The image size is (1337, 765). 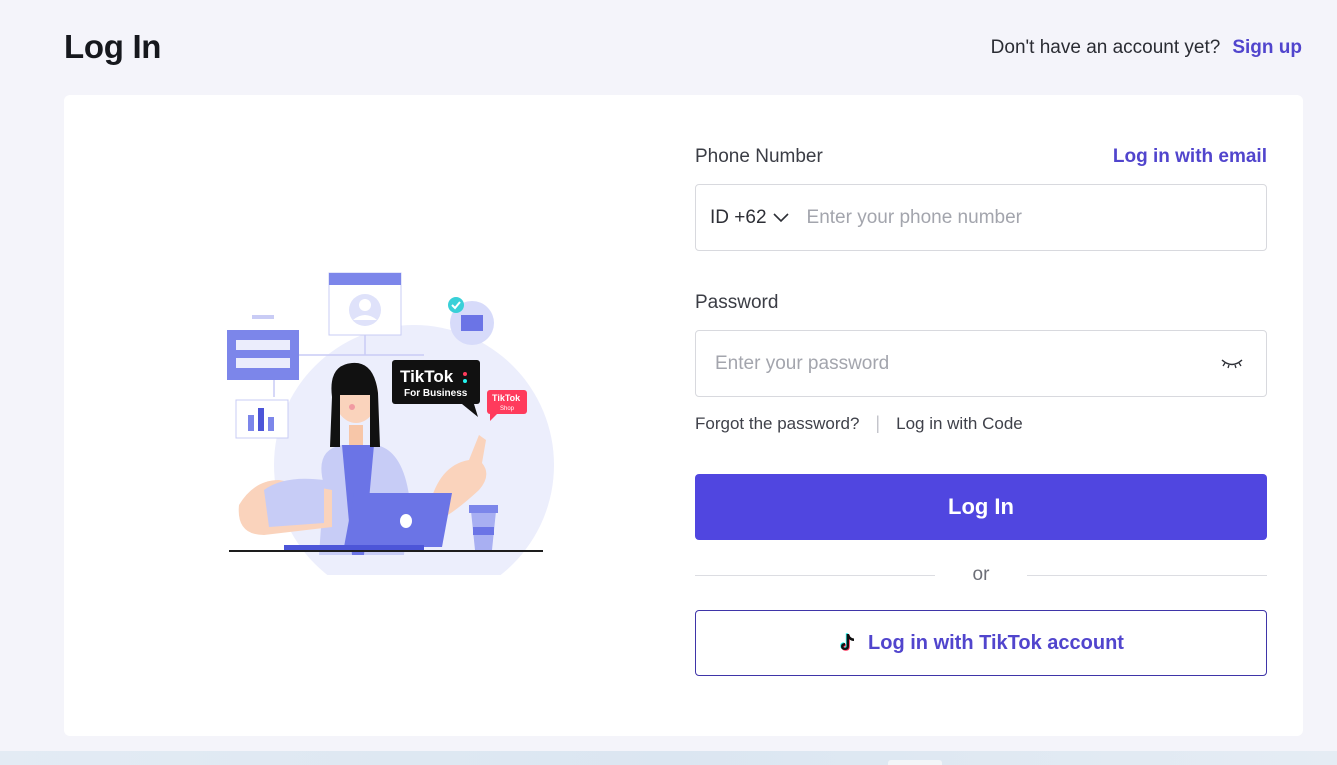 I want to click on tiktok-login-label: Log in with TikTok account, so click(x=996, y=642).